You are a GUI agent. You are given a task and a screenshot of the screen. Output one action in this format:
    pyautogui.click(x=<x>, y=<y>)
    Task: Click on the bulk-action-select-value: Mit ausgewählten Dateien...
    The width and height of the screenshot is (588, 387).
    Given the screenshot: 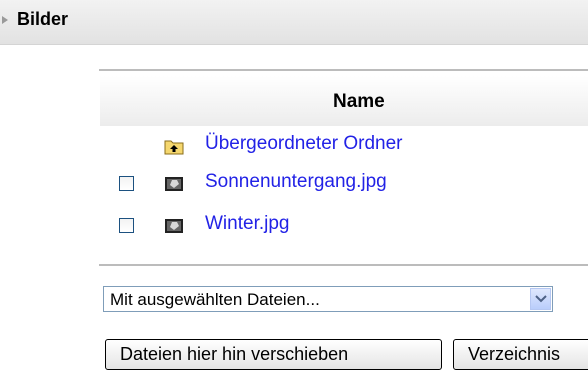 What is the action you would take?
    pyautogui.click(x=215, y=299)
    